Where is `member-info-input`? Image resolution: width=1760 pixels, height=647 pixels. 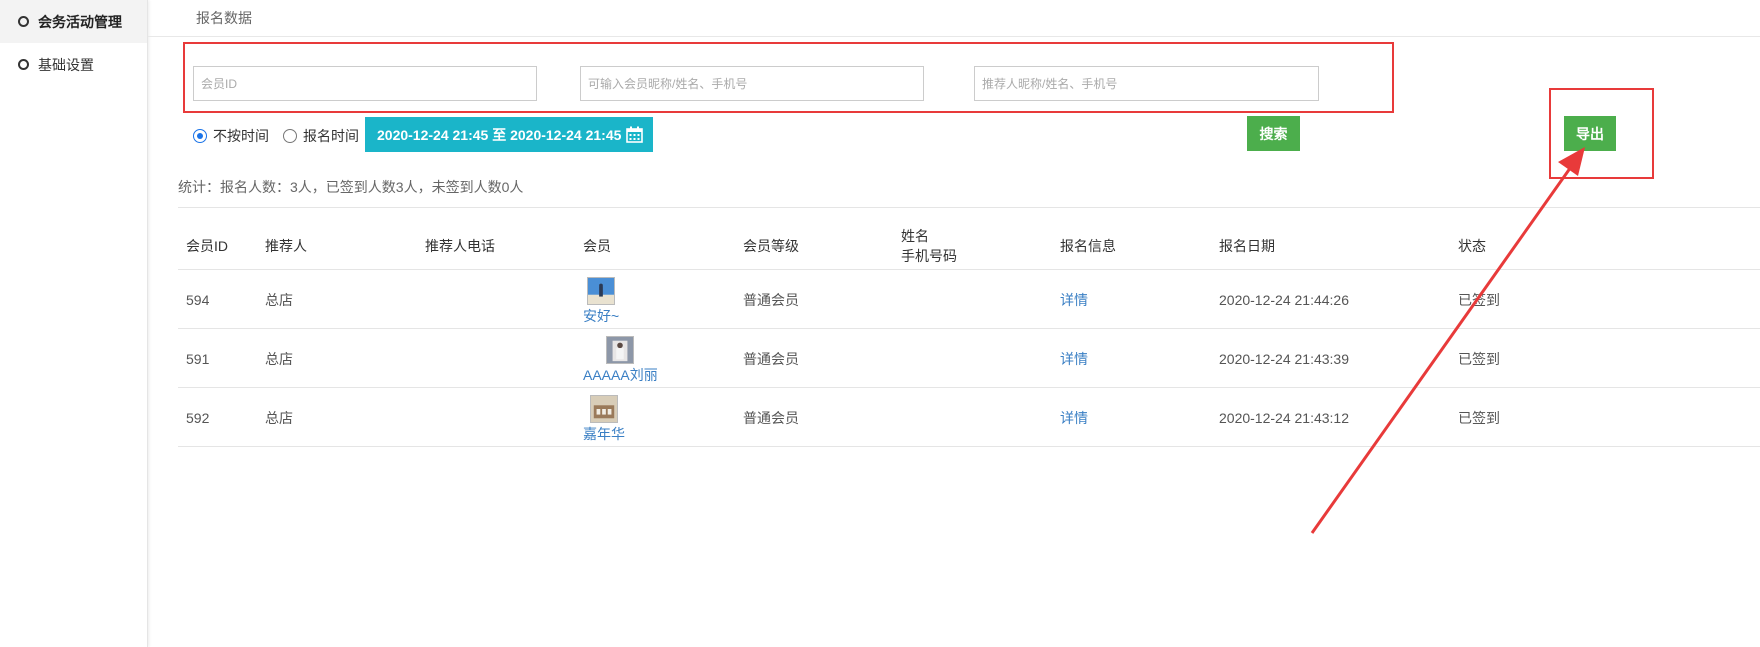 member-info-input is located at coordinates (752, 83).